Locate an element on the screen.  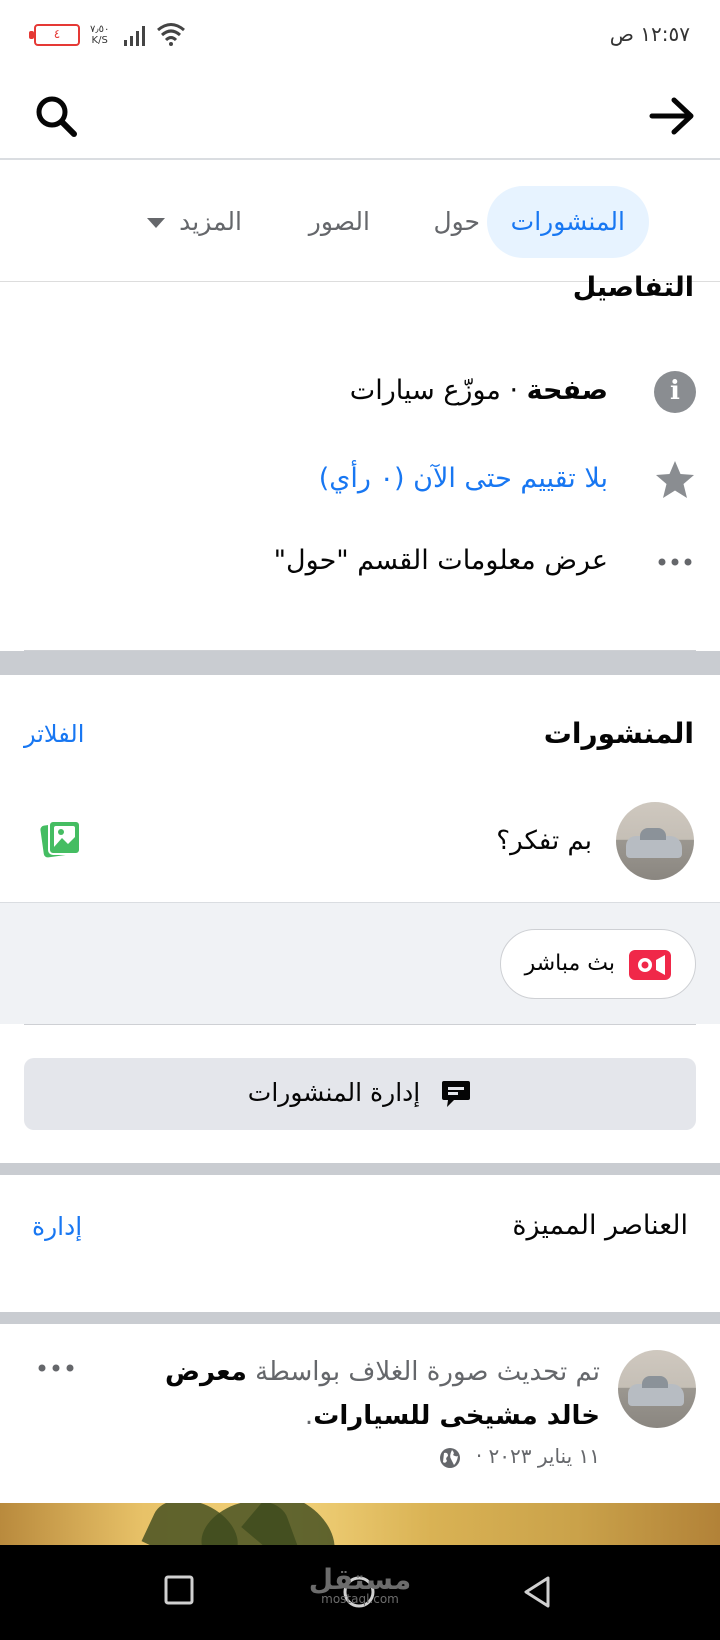
post-cover-image is located at coordinates (360, 1524).